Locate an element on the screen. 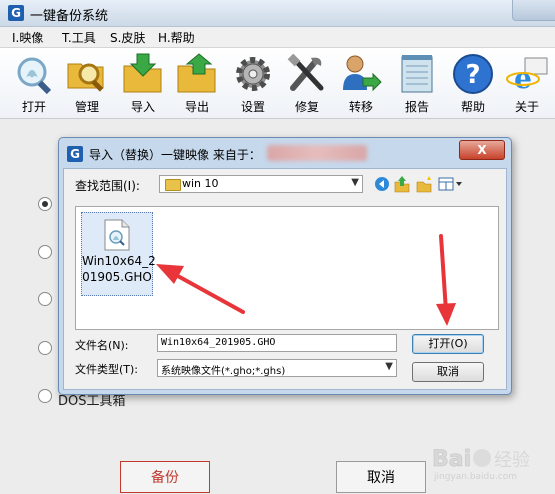 The width and height of the screenshot is (555, 494). file-name-input: Win10x64_201905.GHO is located at coordinates (277, 343).